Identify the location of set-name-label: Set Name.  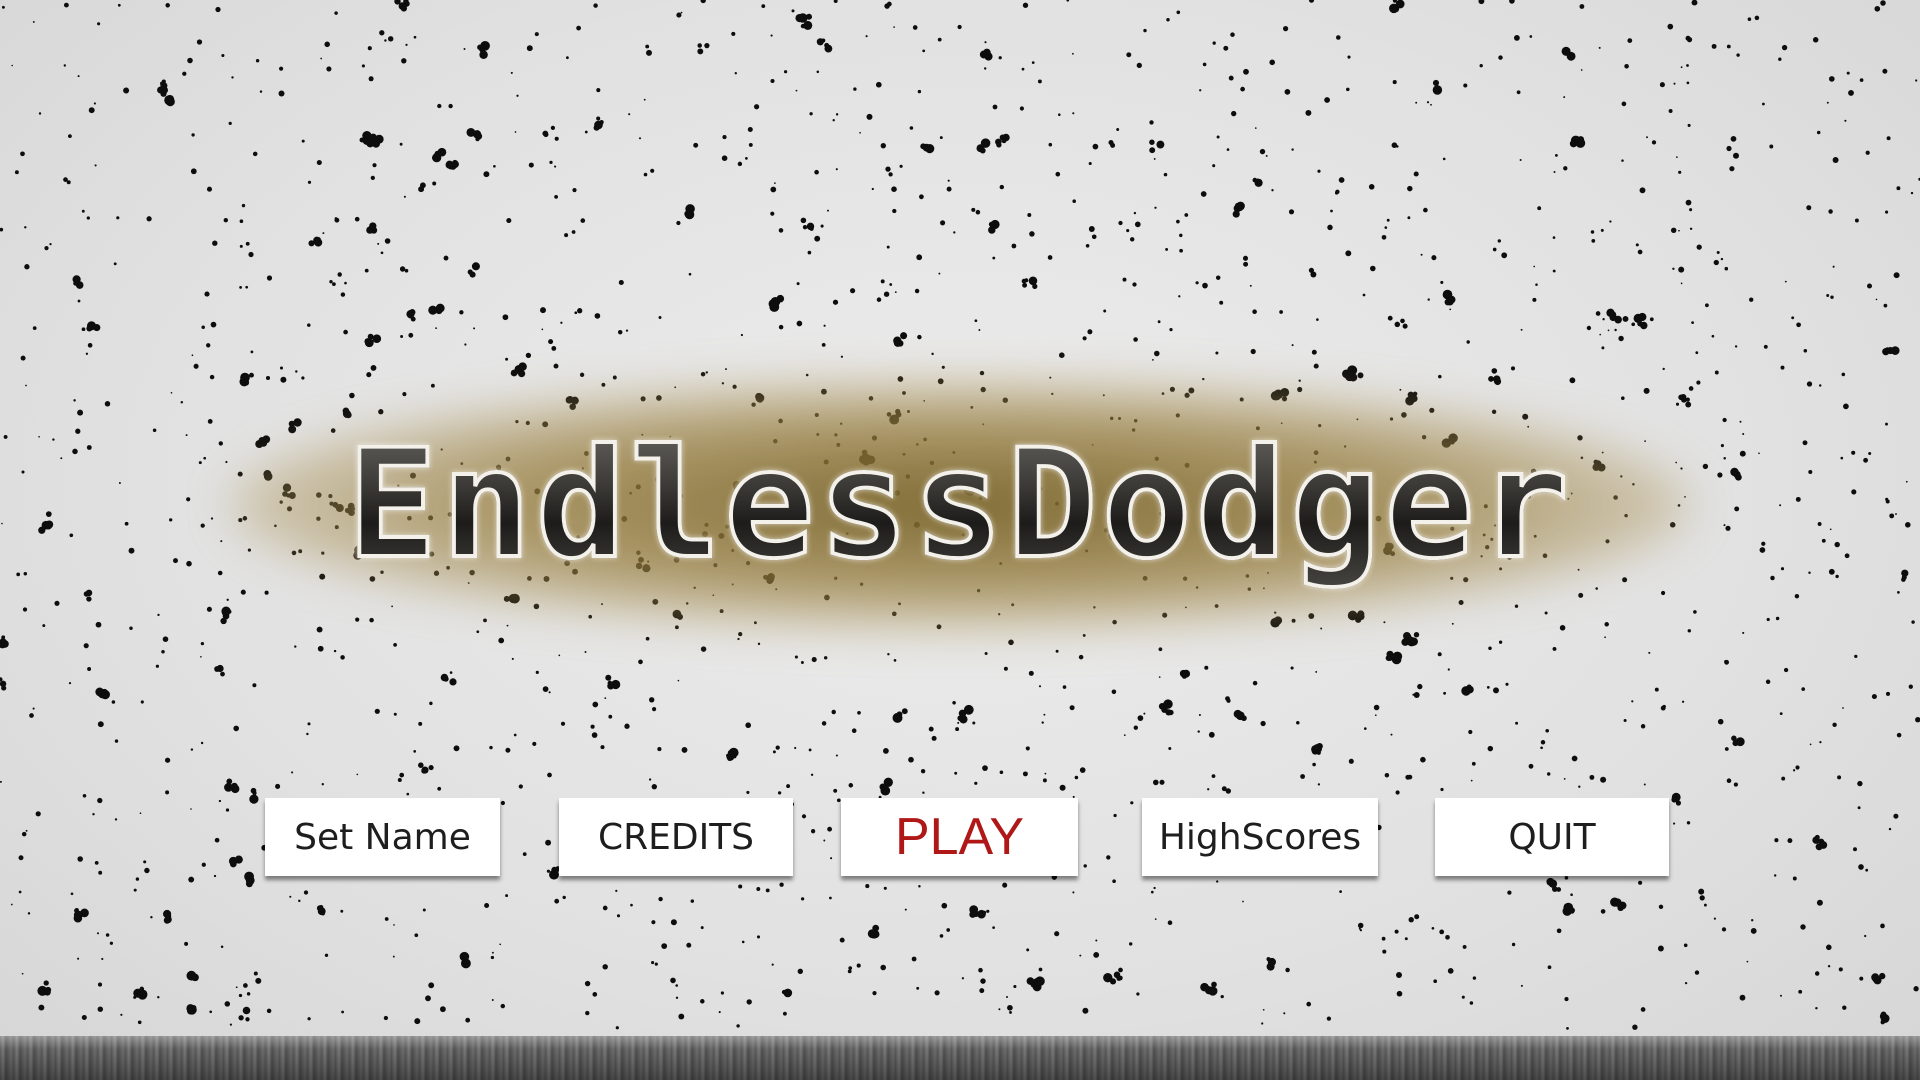
(382, 837).